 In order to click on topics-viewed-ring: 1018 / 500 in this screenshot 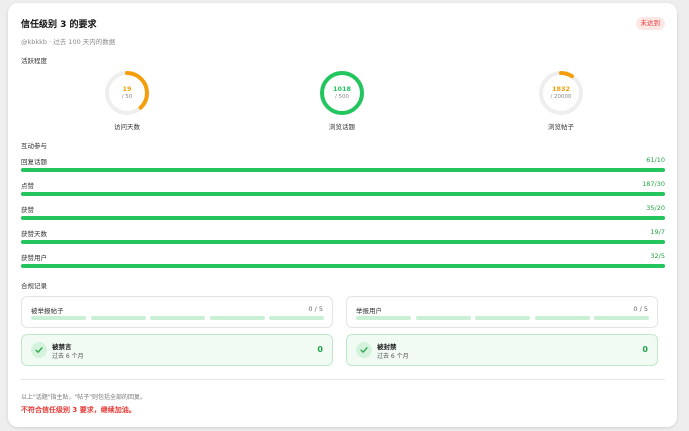, I will do `click(342, 93)`.